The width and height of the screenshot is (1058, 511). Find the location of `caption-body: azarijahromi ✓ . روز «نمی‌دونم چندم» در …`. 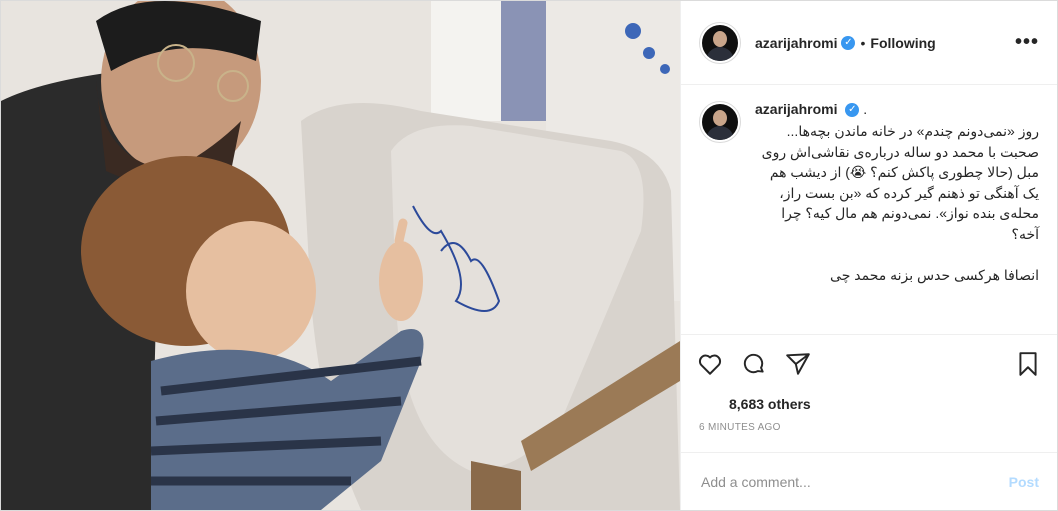

caption-body: azarijahromi ✓ . روز «نمی‌دونم چندم» در … is located at coordinates (897, 217).